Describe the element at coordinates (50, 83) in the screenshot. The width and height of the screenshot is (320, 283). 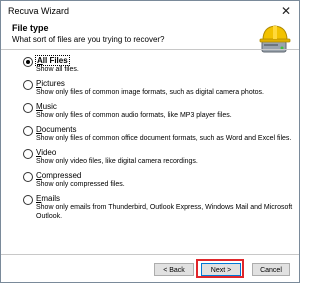
I see `option-label: Pictures` at that location.